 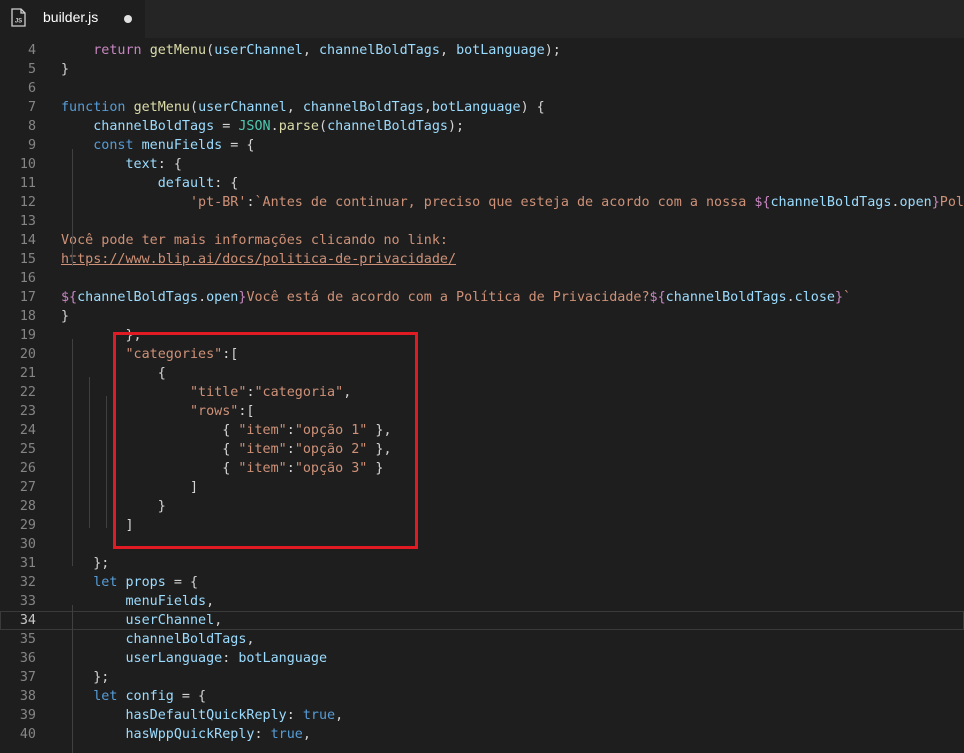 I want to click on code-token: run, so click(x=146, y=38).